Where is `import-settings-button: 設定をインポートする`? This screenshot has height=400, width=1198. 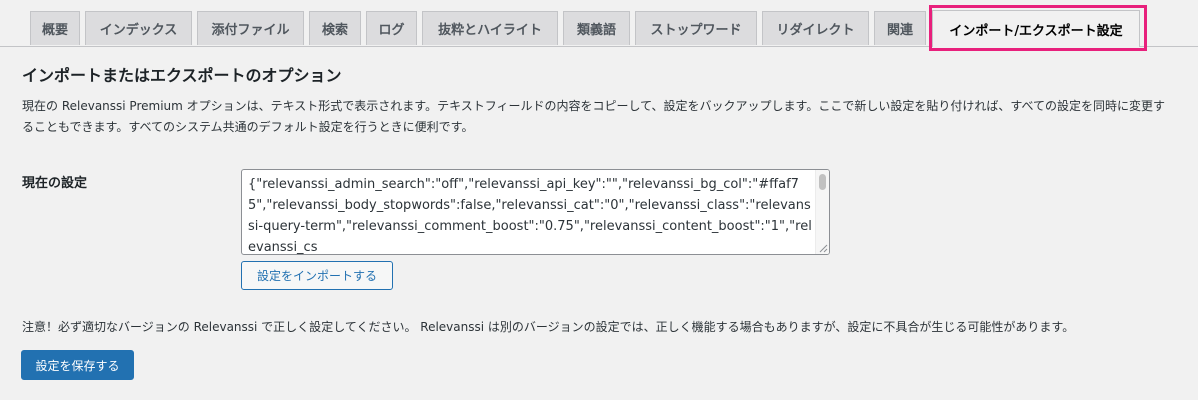
import-settings-button: 設定をインポートする is located at coordinates (317, 275).